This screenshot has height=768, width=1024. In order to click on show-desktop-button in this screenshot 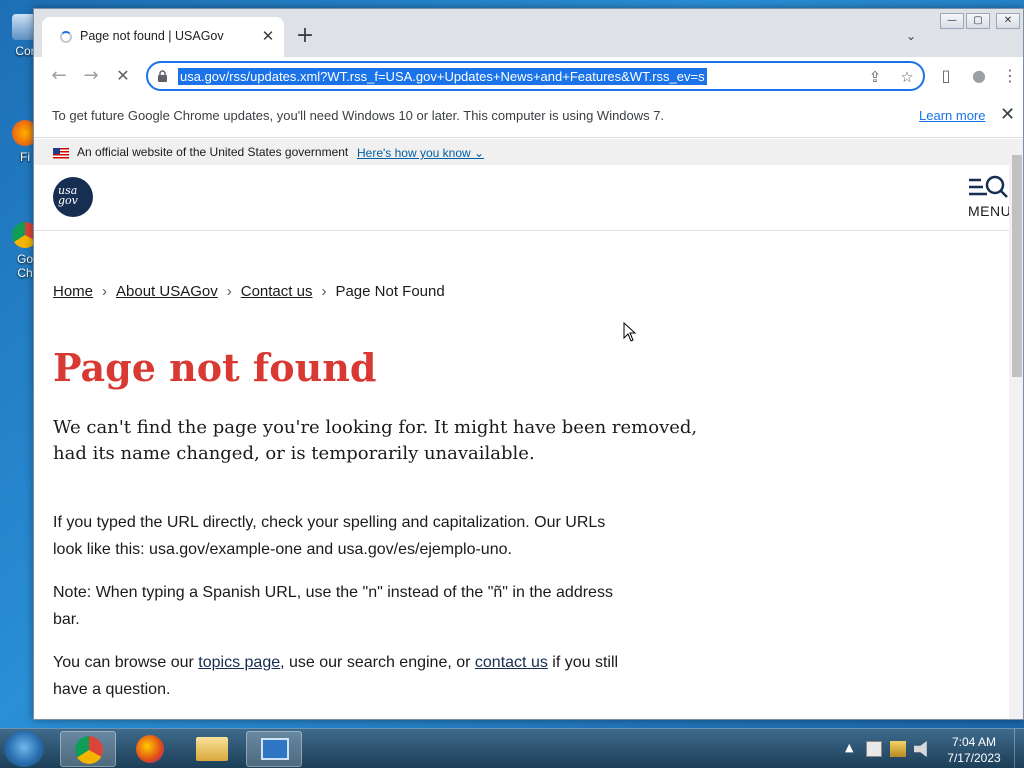, I will do `click(1019, 748)`.